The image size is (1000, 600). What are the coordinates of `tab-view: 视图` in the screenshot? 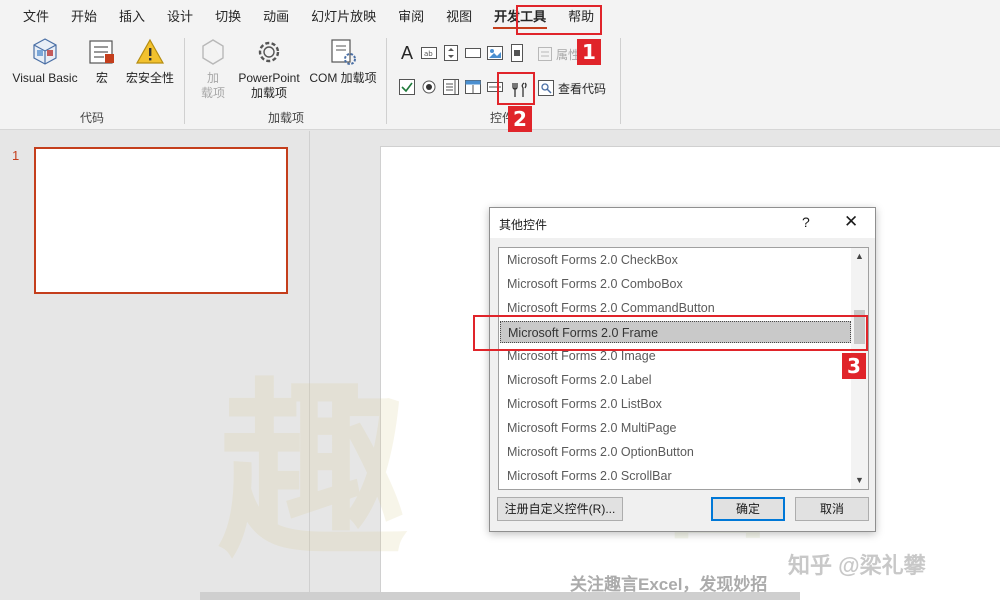 It's located at (459, 17).